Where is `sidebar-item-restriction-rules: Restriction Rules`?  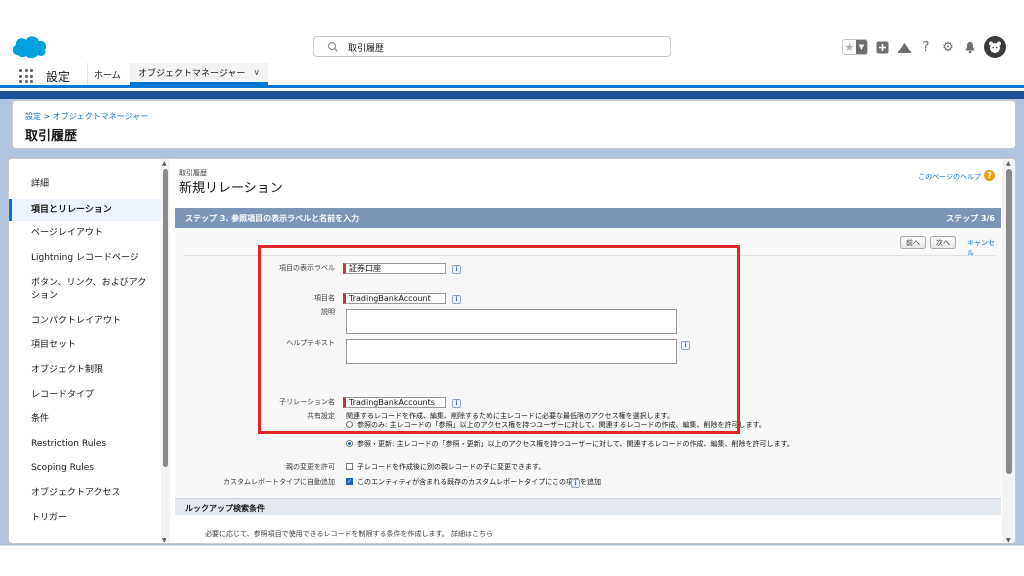 sidebar-item-restriction-rules: Restriction Rules is located at coordinates (85, 444).